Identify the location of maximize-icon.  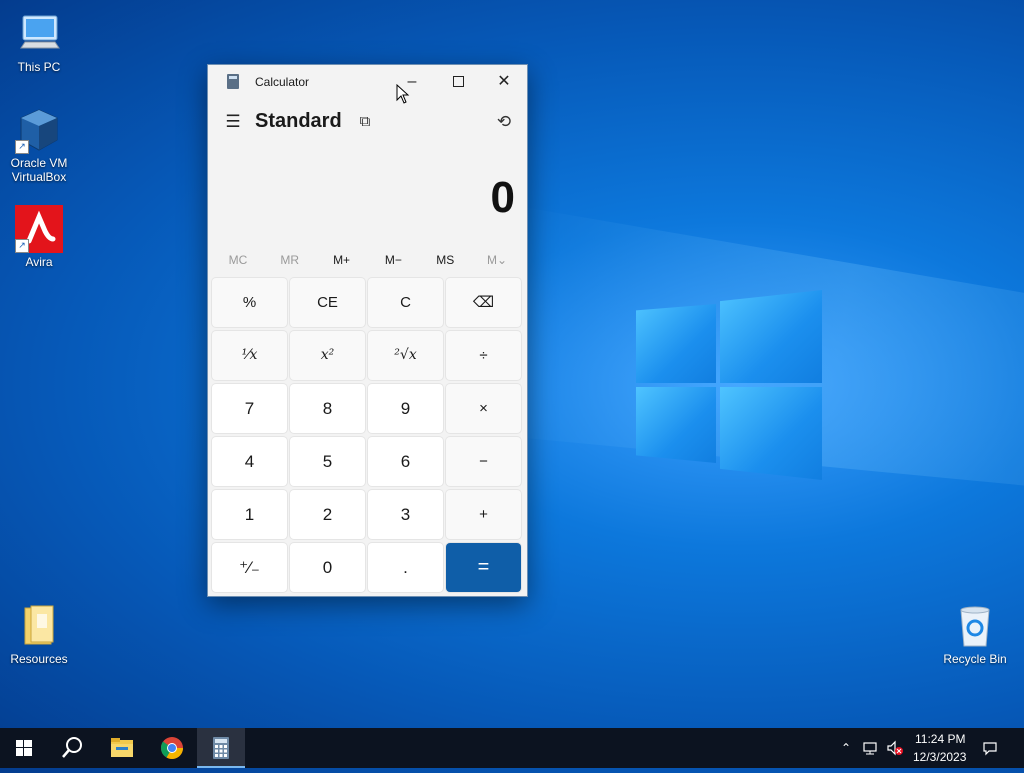
(458, 82).